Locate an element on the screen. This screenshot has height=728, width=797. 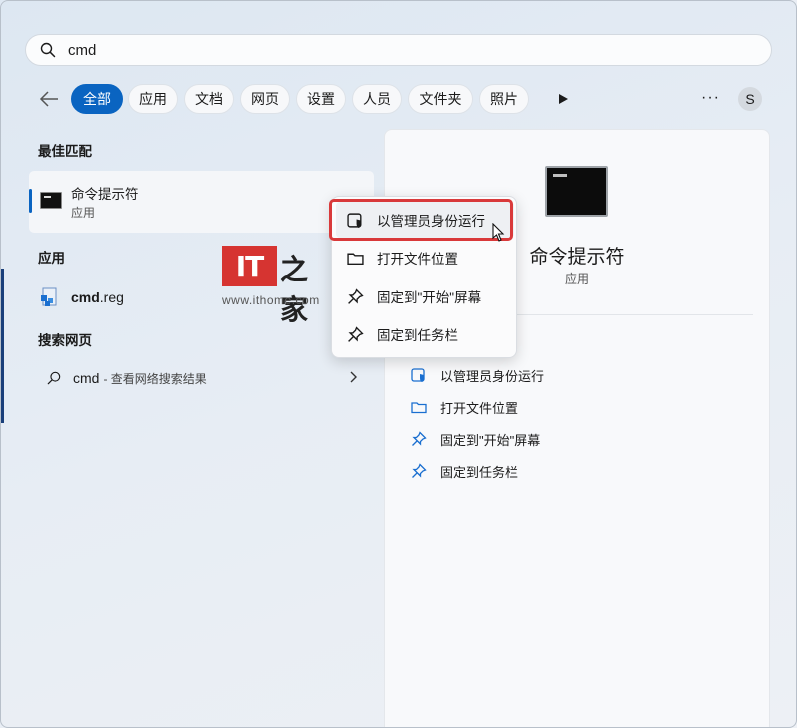
best-match-heading: 最佳匹配 is located at coordinates (65, 151).